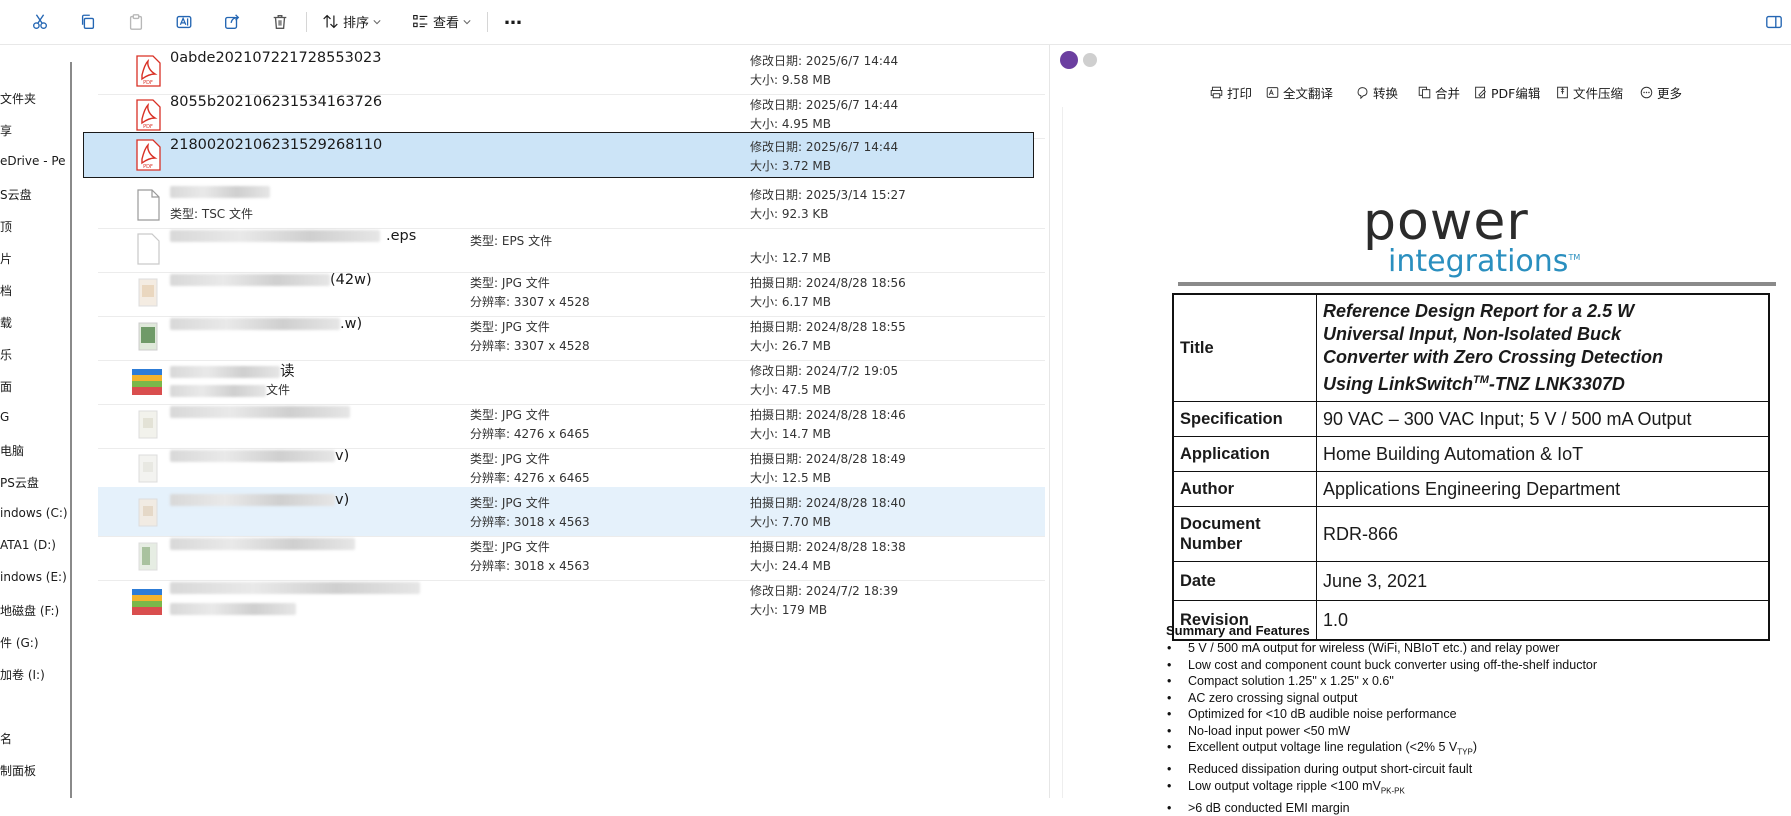  Describe the element at coordinates (148, 249) in the screenshot. I see `eps-file-icon` at that location.